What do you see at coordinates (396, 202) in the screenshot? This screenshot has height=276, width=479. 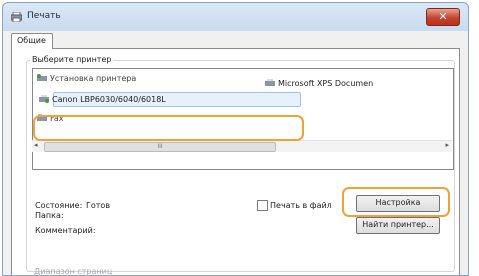 I see `setup-button-callout` at bounding box center [396, 202].